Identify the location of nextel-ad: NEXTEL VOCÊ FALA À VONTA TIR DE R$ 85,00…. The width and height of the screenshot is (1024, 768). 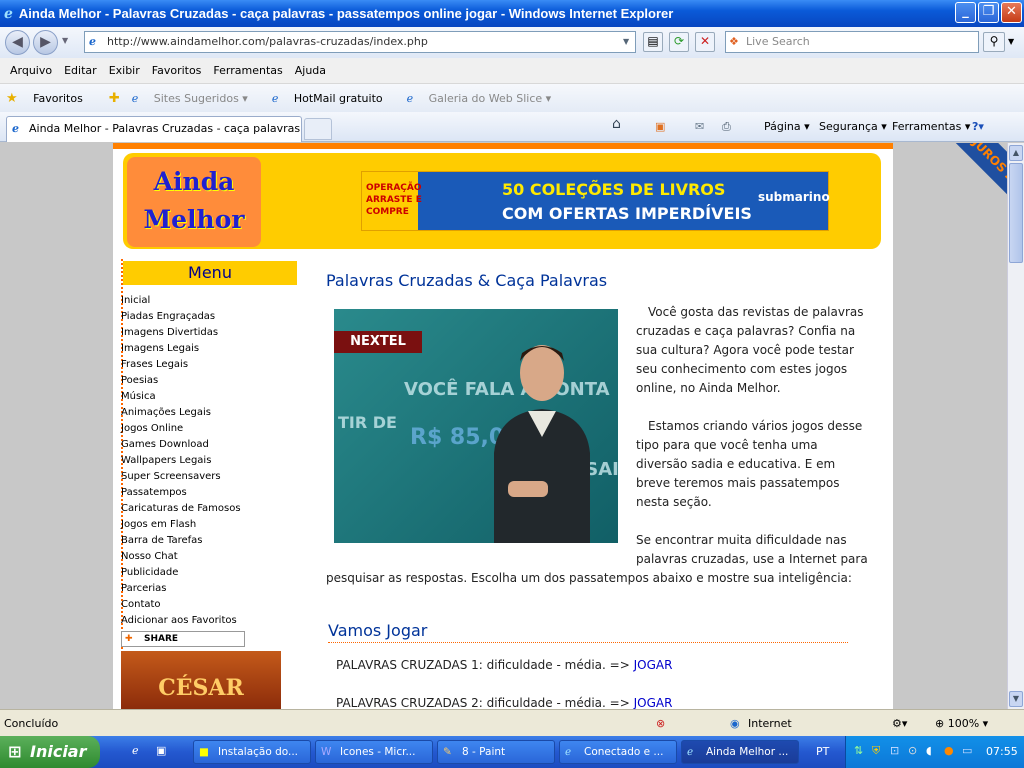
(476, 426).